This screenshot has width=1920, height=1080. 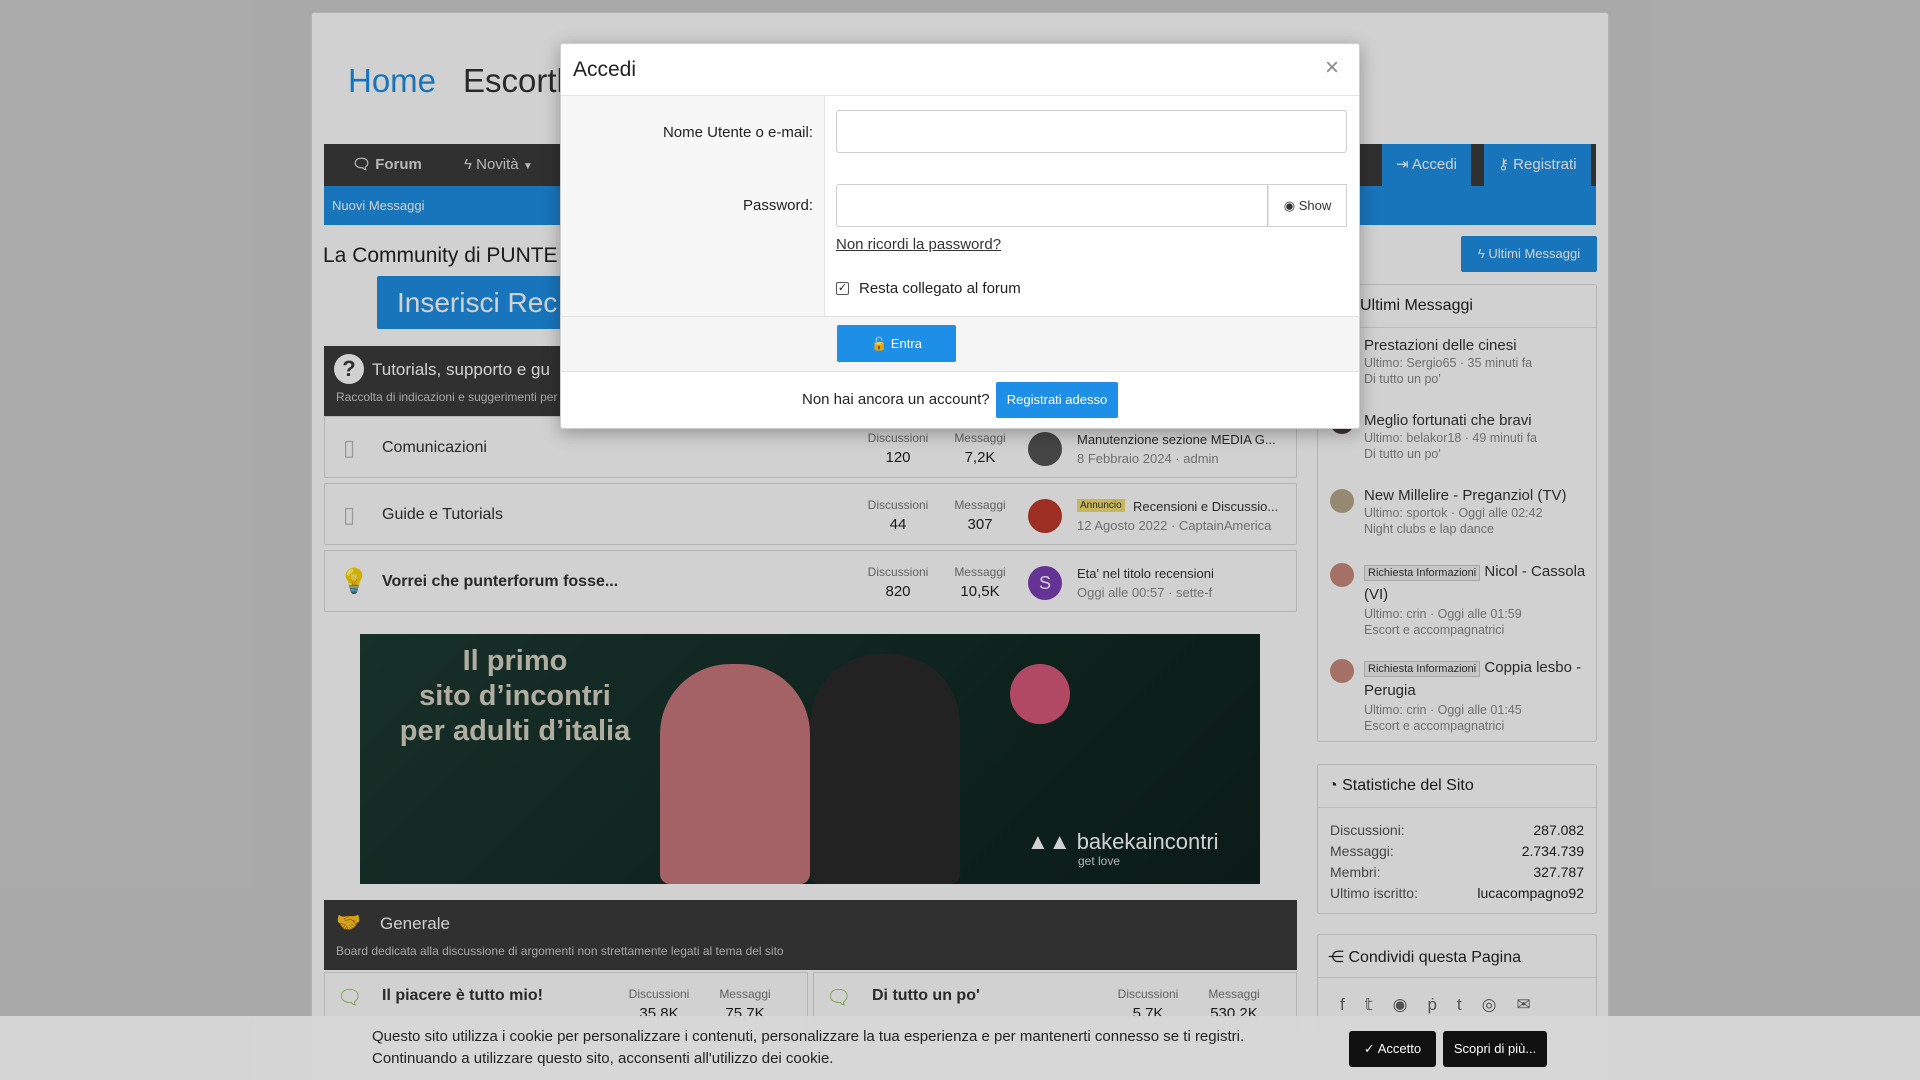 I want to click on lock-icon: 🔓, so click(x=879, y=343).